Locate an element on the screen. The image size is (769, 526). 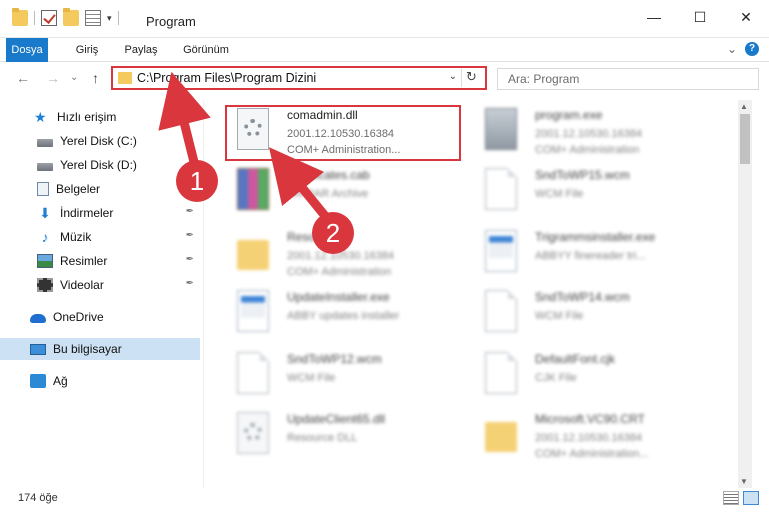
file-name: Certificates.cab is located at coordinates (328, 175).